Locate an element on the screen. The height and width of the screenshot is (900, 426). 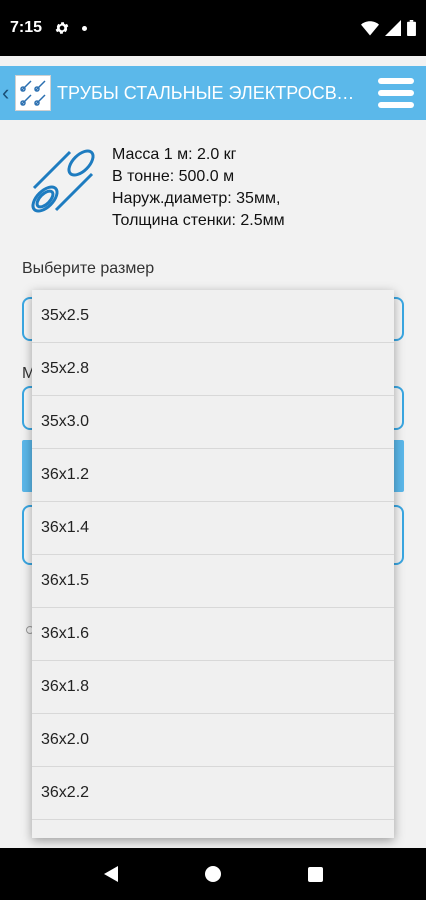
dropdown-option: 36x1.5 is located at coordinates (213, 581).